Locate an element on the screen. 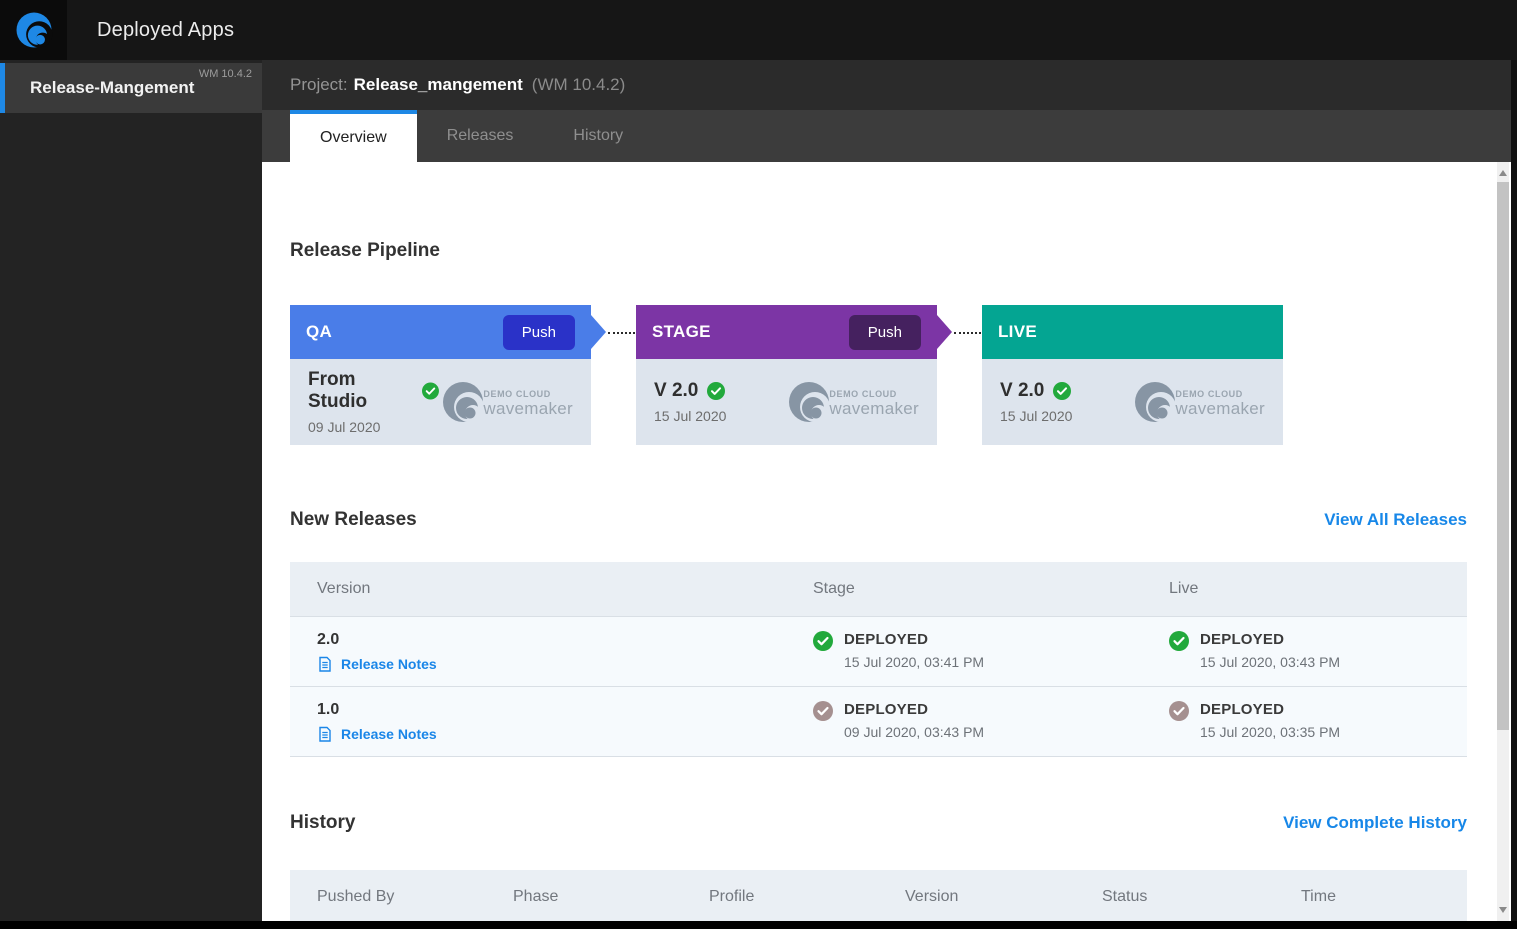 The width and height of the screenshot is (1517, 929). new-releases-table-header: Version Stage Live is located at coordinates (878, 589).